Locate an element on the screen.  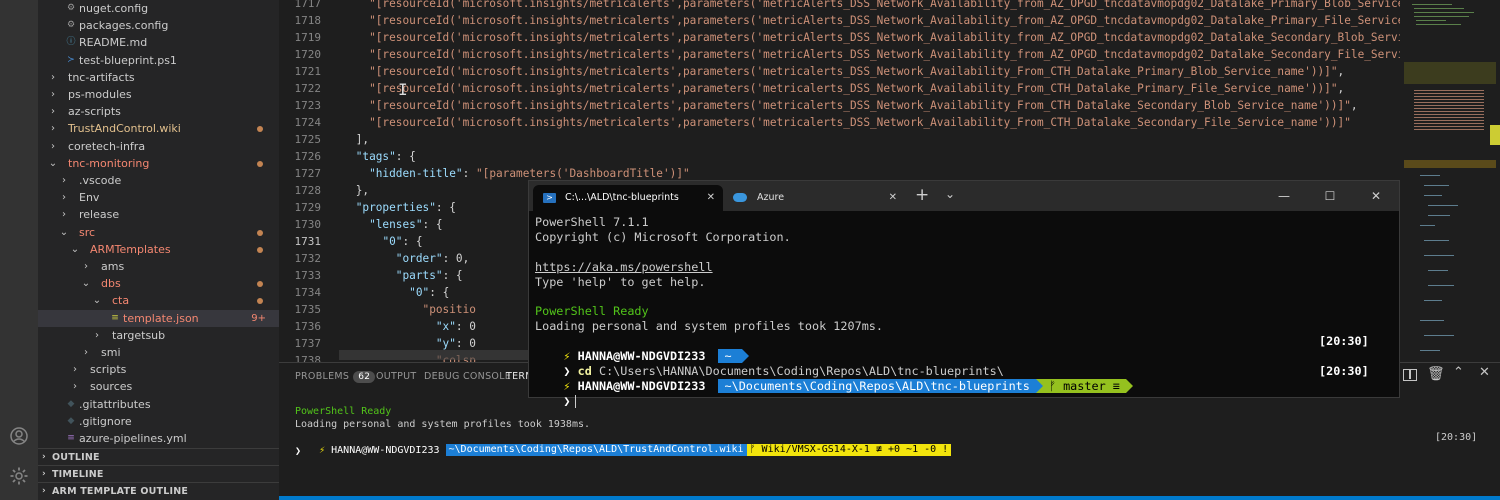
sidebar-item: ⌄ ARMTemplates is located at coordinates (158, 249).